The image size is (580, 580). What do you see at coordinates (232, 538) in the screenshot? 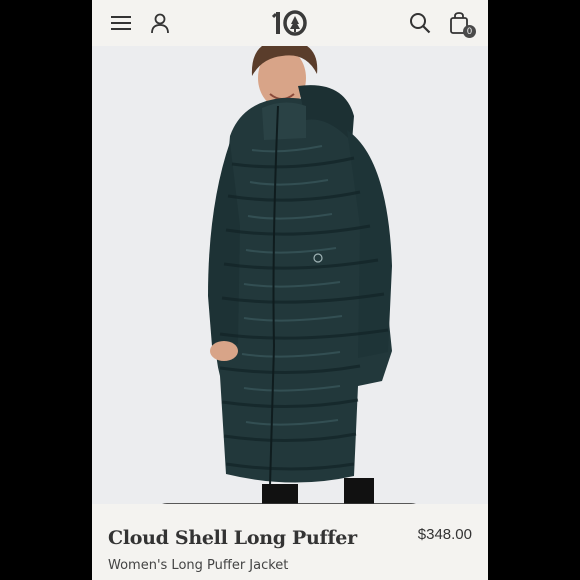
I see `product-title: Cloud Shell Long Puffer` at bounding box center [232, 538].